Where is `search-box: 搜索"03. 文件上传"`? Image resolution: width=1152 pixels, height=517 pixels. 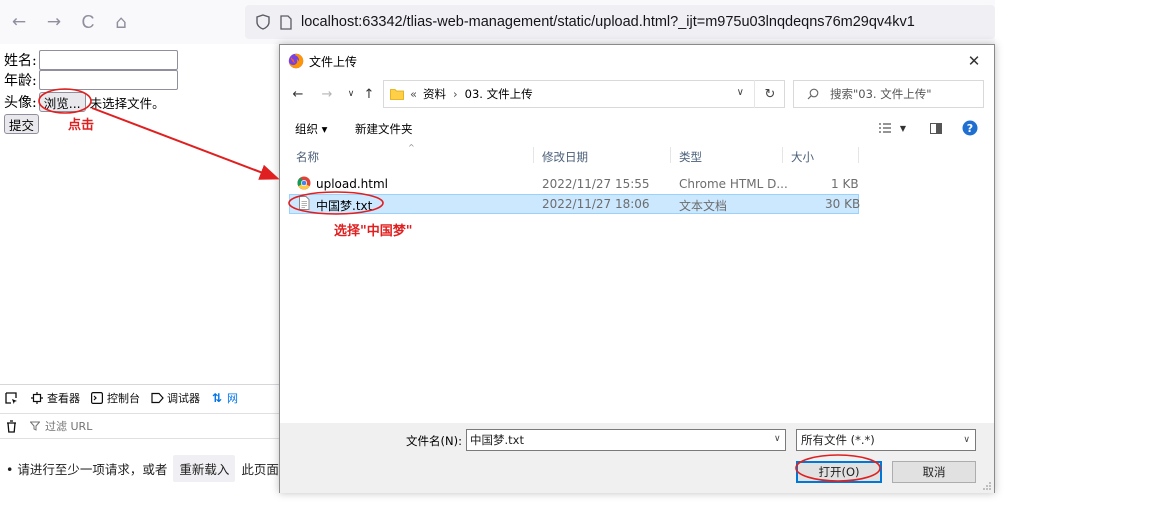
search-box: 搜索"03. 文件上传" is located at coordinates (888, 94).